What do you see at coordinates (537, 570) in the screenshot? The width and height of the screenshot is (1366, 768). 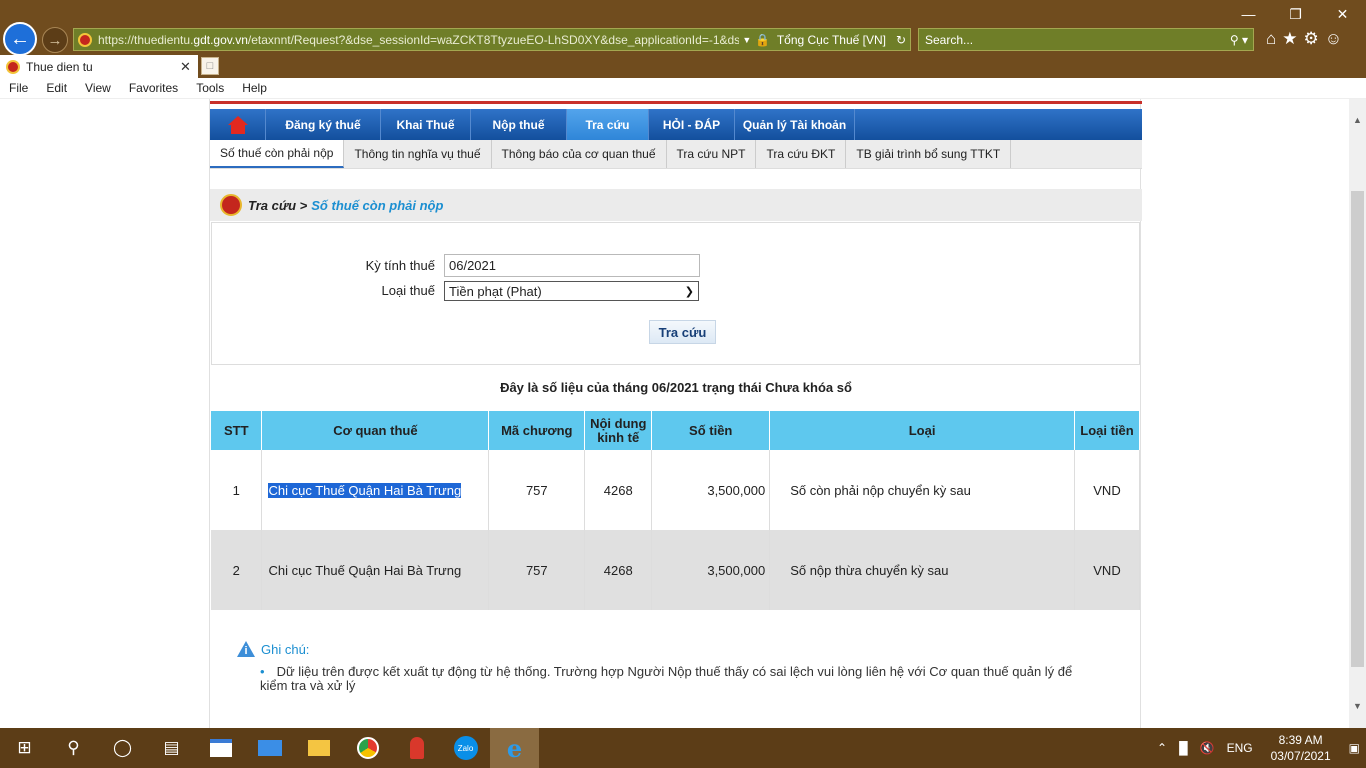 I see `cell-ma-chuong: 757` at bounding box center [537, 570].